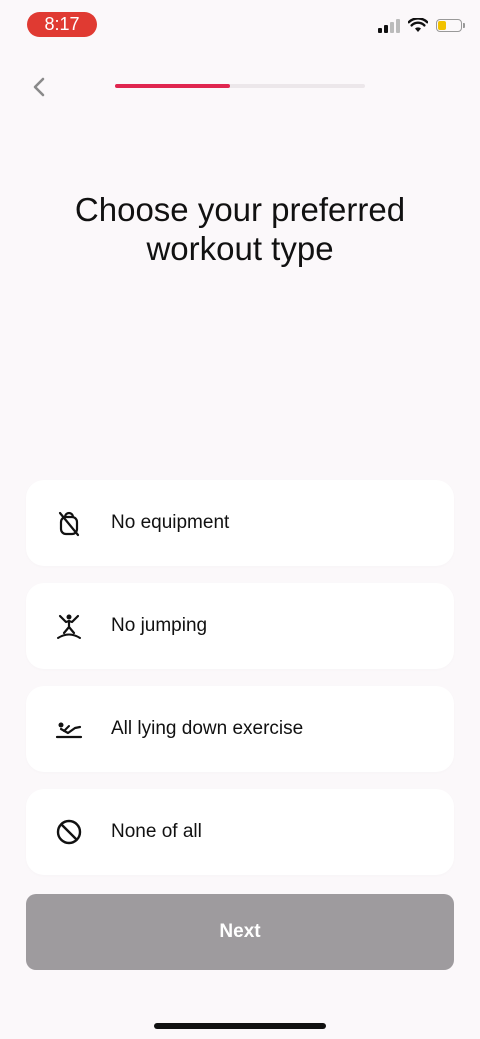 This screenshot has height=1039, width=480. I want to click on option-lying-down: All lying down exercise, so click(240, 729).